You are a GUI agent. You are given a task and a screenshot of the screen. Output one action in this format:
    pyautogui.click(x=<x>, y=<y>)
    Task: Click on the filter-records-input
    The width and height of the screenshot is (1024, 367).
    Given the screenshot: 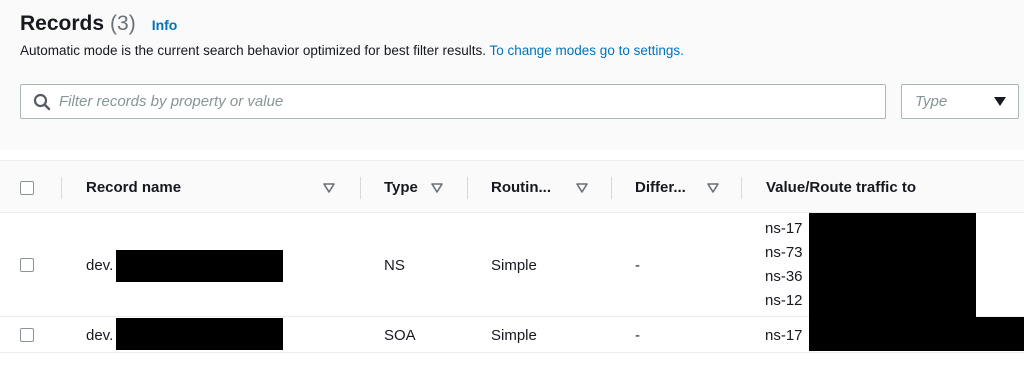 What is the action you would take?
    pyautogui.click(x=459, y=101)
    